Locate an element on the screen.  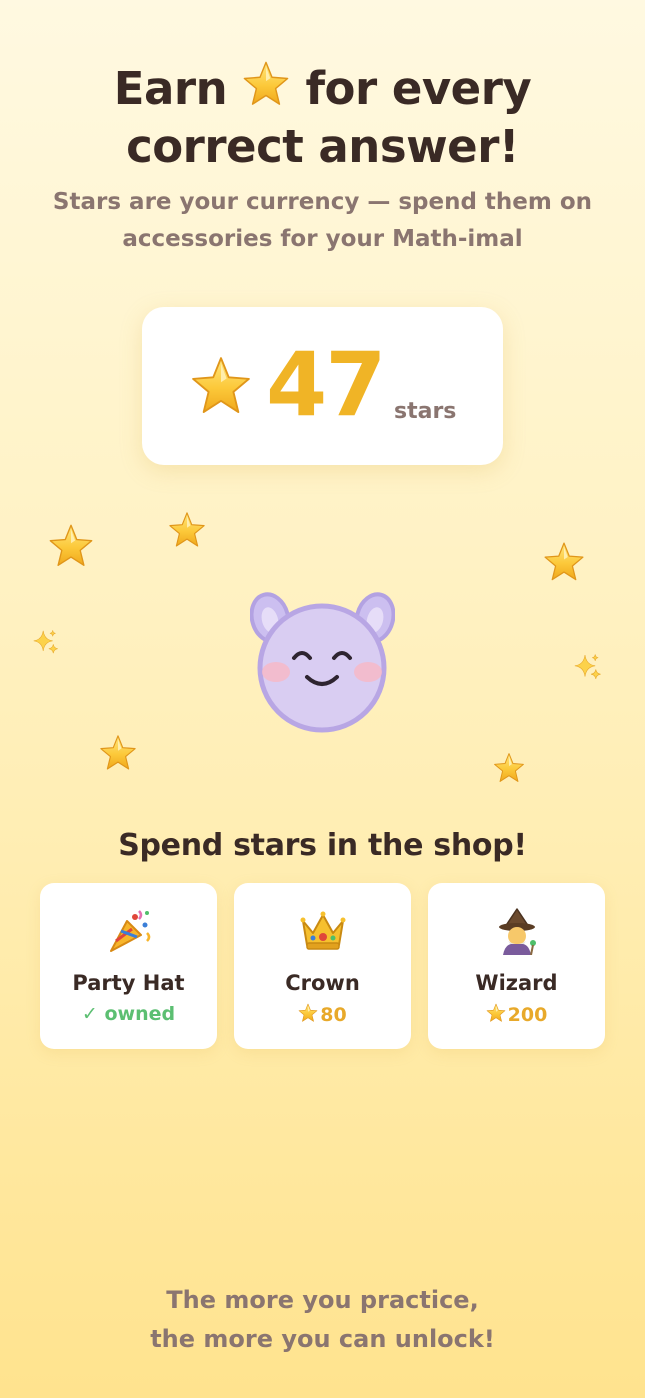
price-value: 200 is located at coordinates (527, 1015).